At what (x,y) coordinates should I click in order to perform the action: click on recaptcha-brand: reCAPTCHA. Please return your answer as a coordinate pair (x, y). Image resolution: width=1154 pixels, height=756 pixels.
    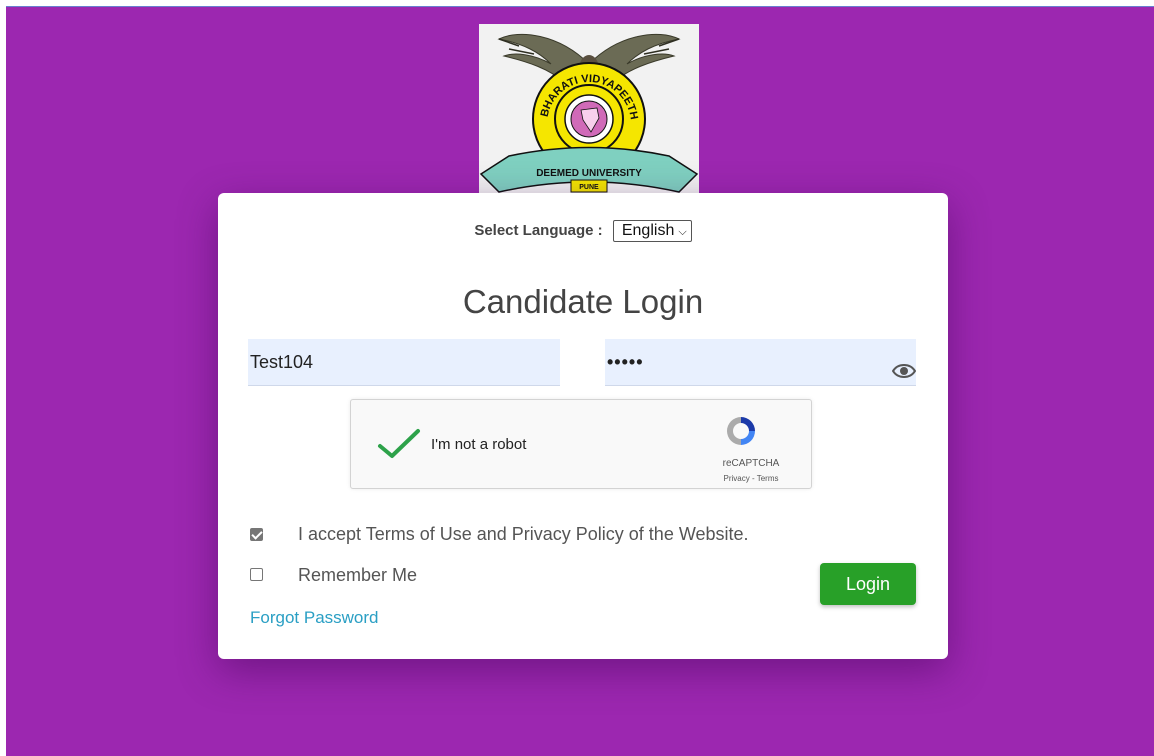
    Looking at the image, I should click on (751, 463).